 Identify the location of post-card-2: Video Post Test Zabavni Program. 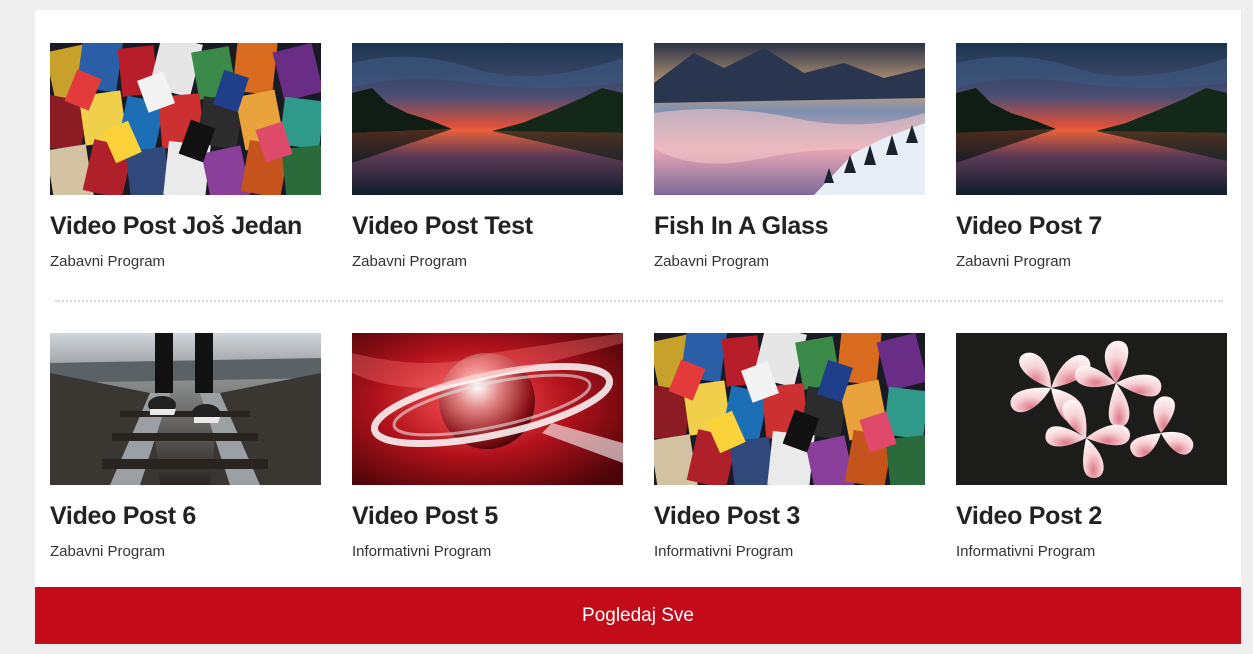
(487, 157).